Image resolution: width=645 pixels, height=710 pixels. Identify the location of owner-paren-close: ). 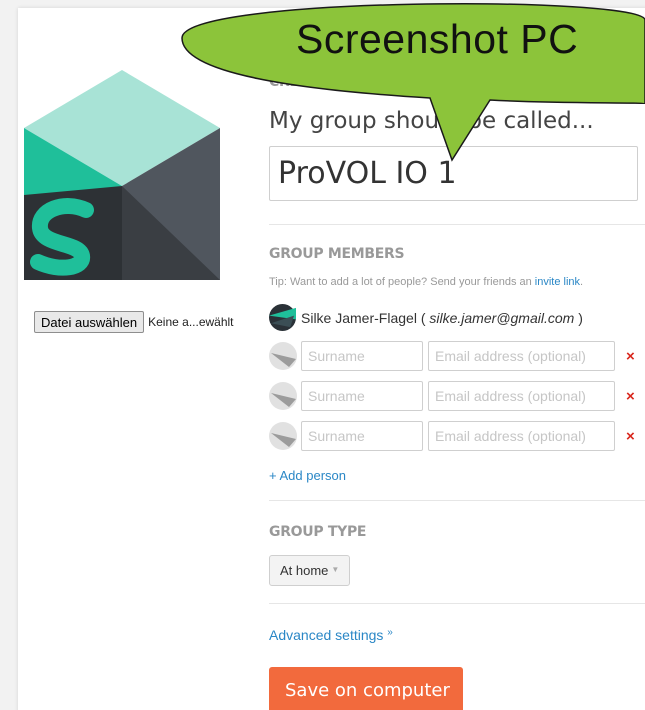
(578, 317).